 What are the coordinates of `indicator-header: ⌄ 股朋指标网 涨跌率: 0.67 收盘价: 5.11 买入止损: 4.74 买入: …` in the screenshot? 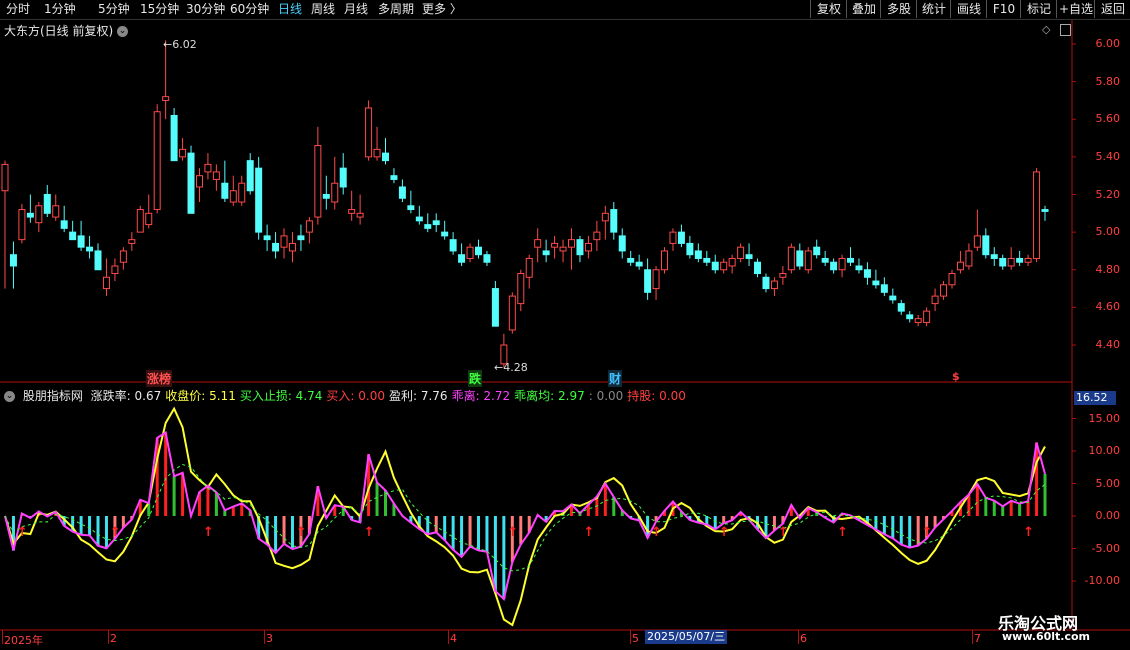 It's located at (347, 395).